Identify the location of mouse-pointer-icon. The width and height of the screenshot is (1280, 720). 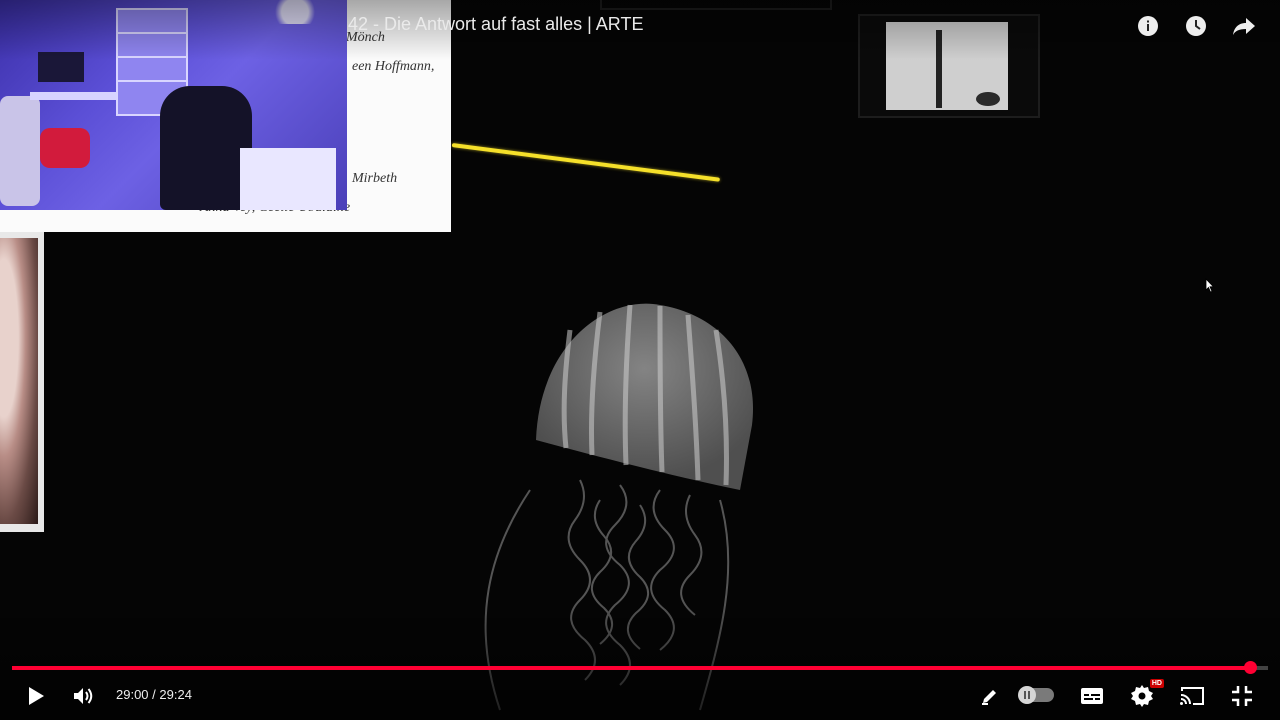
(1210, 288).